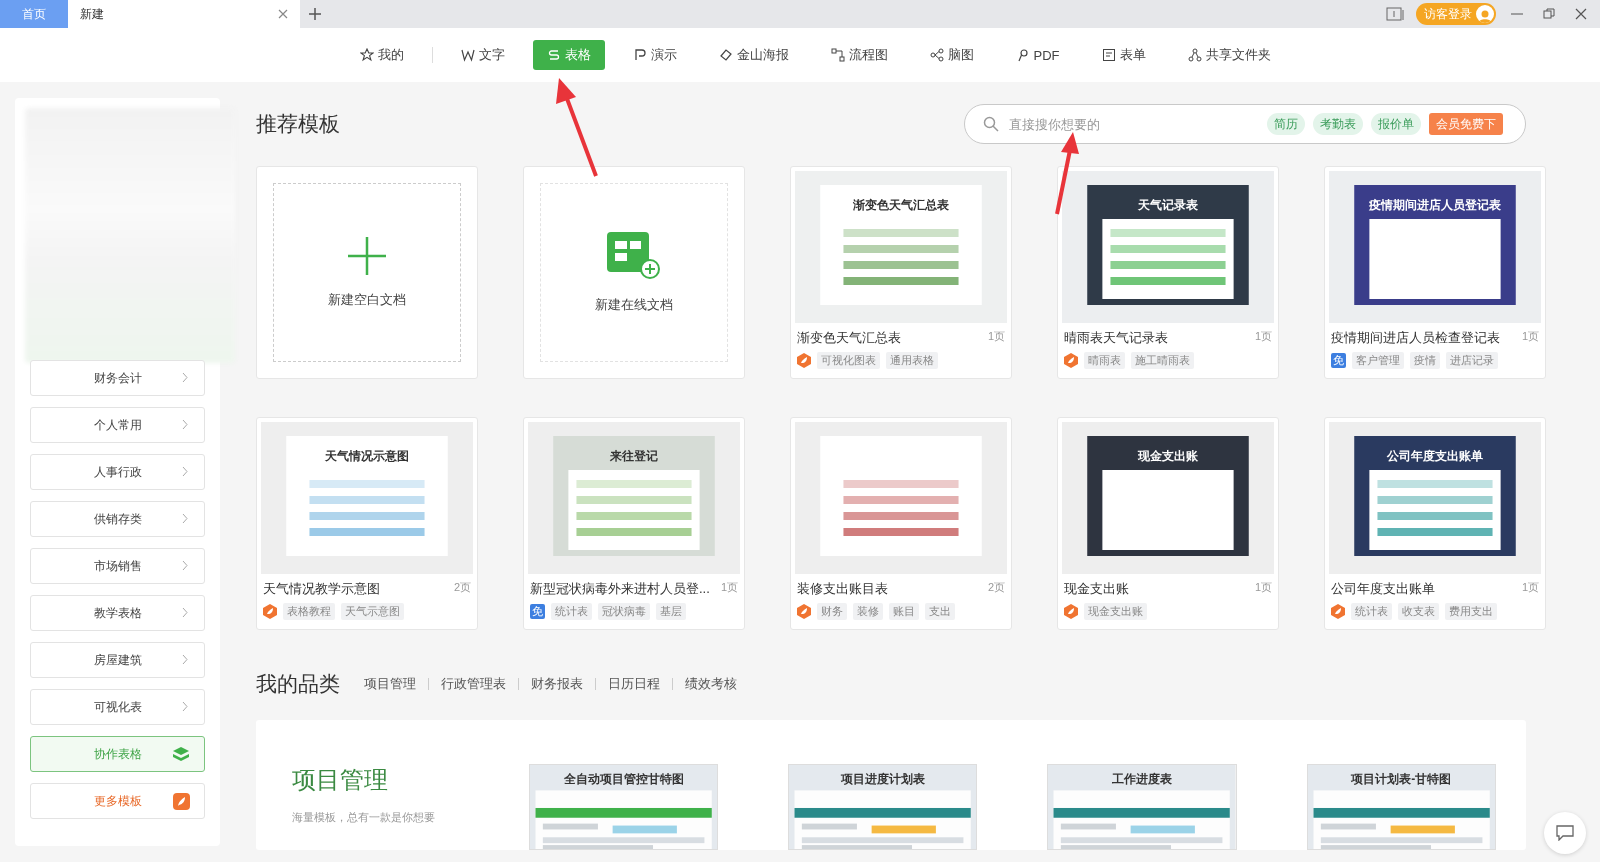 This screenshot has width=1600, height=862. Describe the element at coordinates (634, 456) in the screenshot. I see `preview-title: 来往登记` at that location.